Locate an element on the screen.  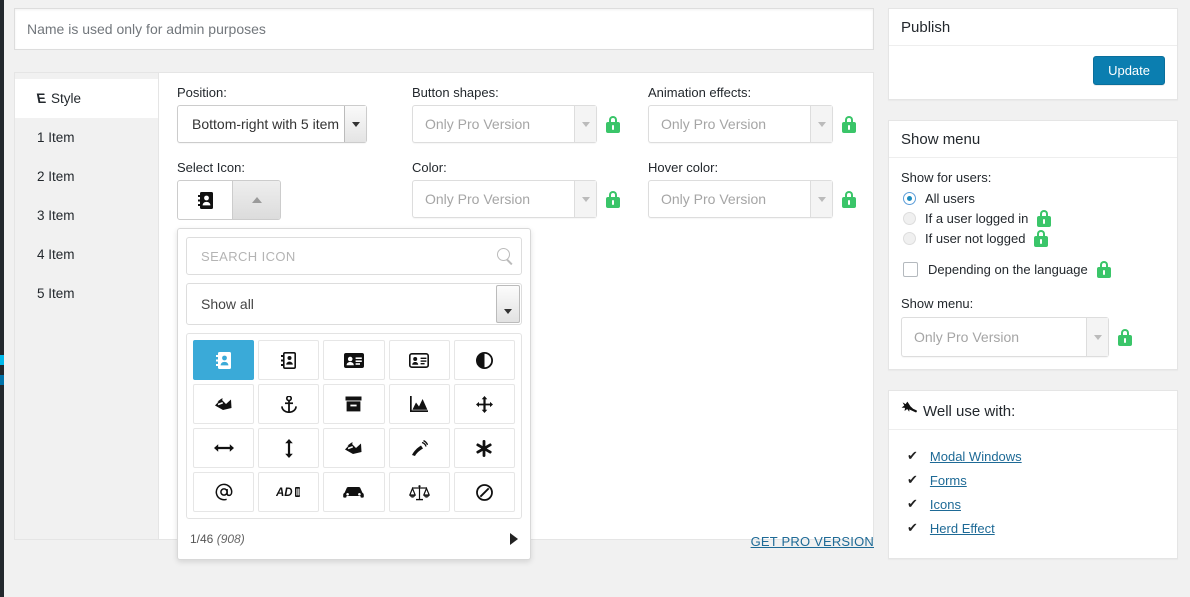
tab-item-5: 5 Item is located at coordinates (86, 293).